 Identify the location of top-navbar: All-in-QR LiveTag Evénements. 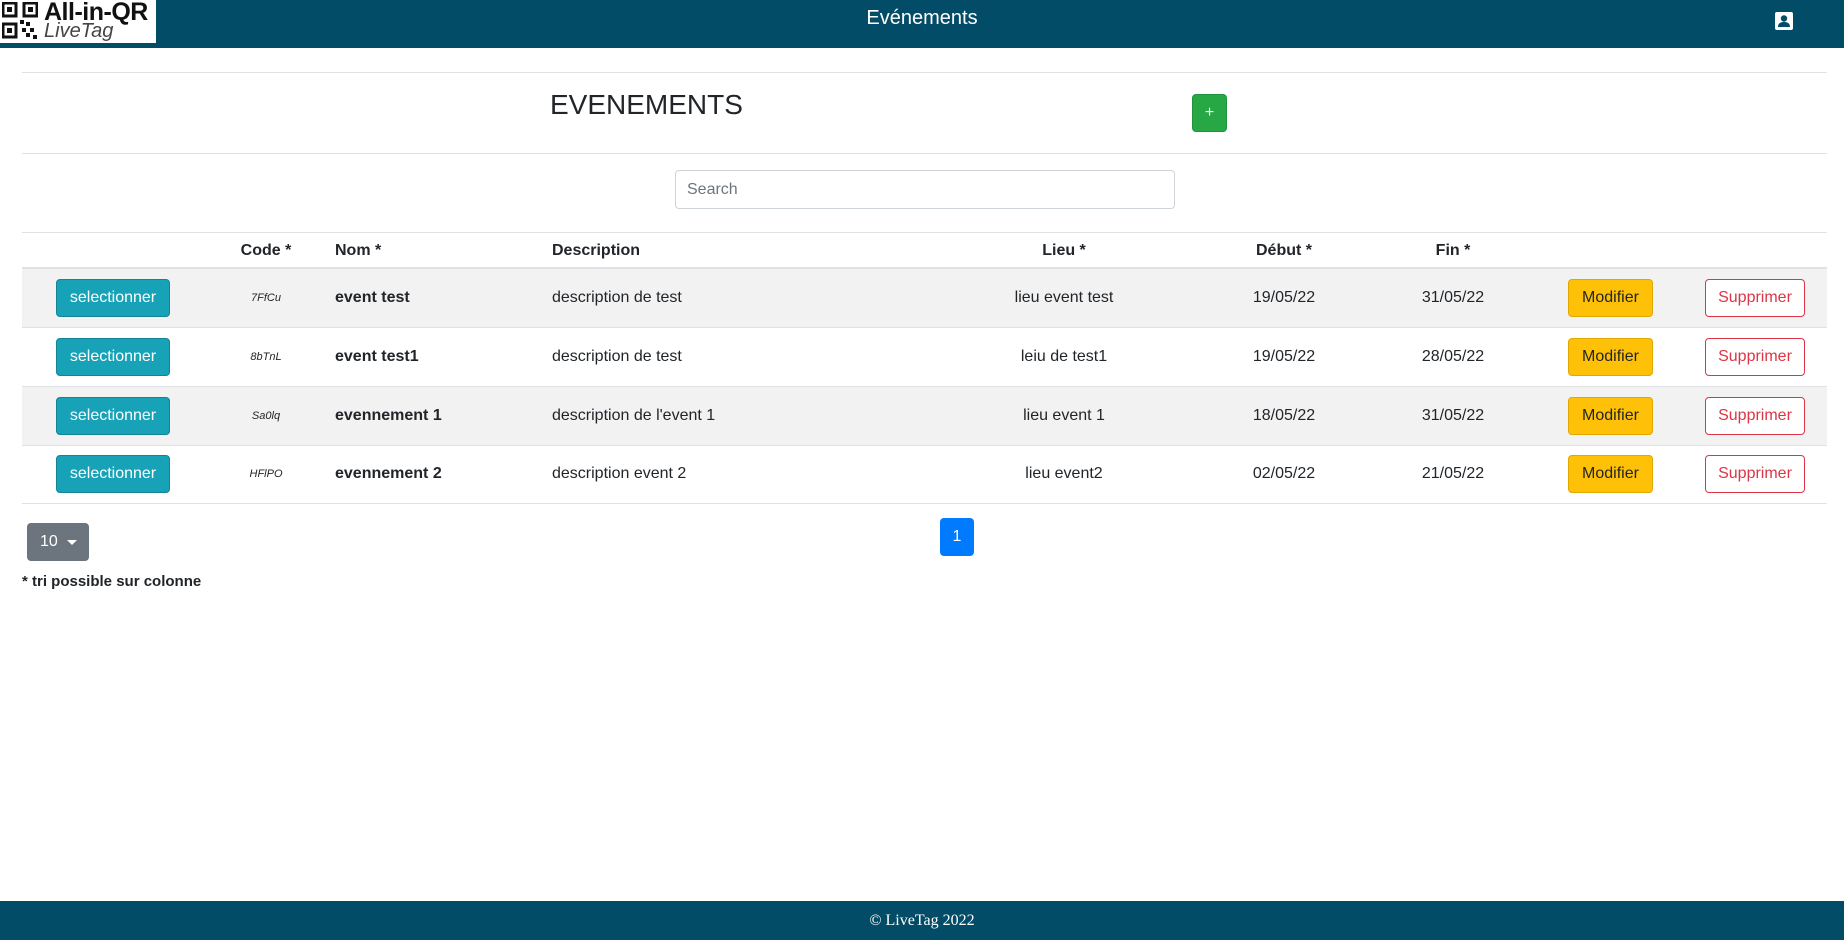
(922, 24).